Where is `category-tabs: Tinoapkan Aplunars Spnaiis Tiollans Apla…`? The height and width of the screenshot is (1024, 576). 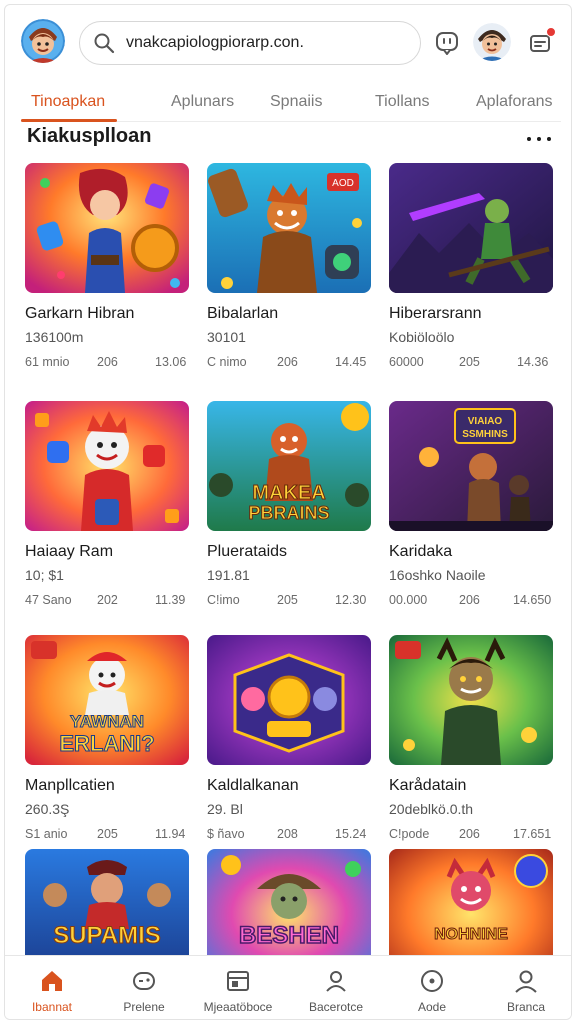
category-tabs: Tinoapkan Aplunars Spnaiis Tiollans Apla… is located at coordinates (288, 105).